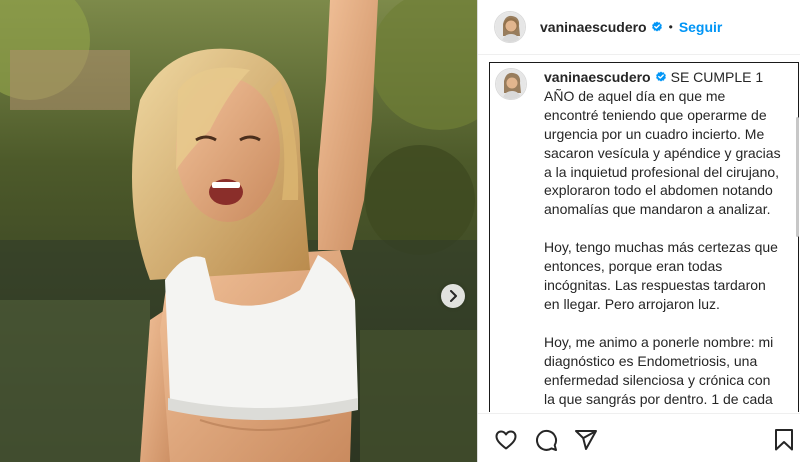 The width and height of the screenshot is (800, 462). What do you see at coordinates (797, 177) in the screenshot?
I see `caption-scrollbar` at bounding box center [797, 177].